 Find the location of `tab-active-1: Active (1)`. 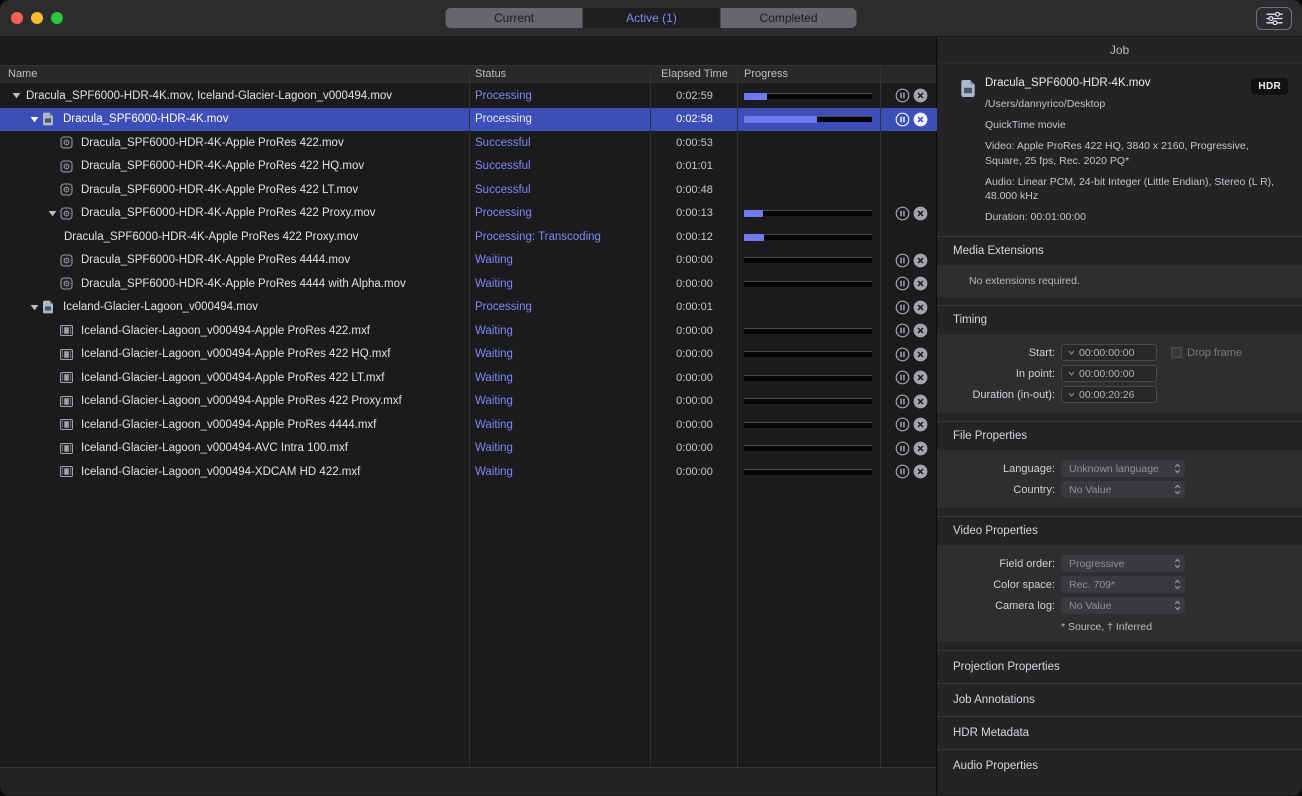

tab-active-1: Active (1) is located at coordinates (651, 18).